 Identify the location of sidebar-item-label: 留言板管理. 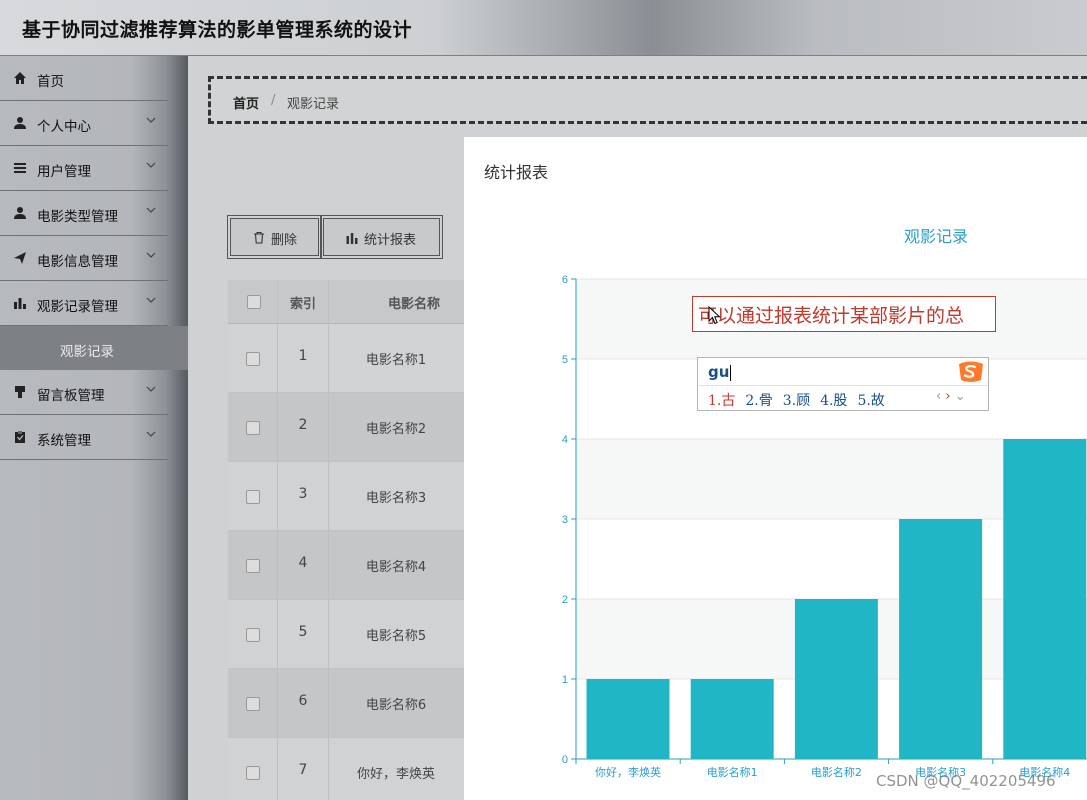
(71, 396).